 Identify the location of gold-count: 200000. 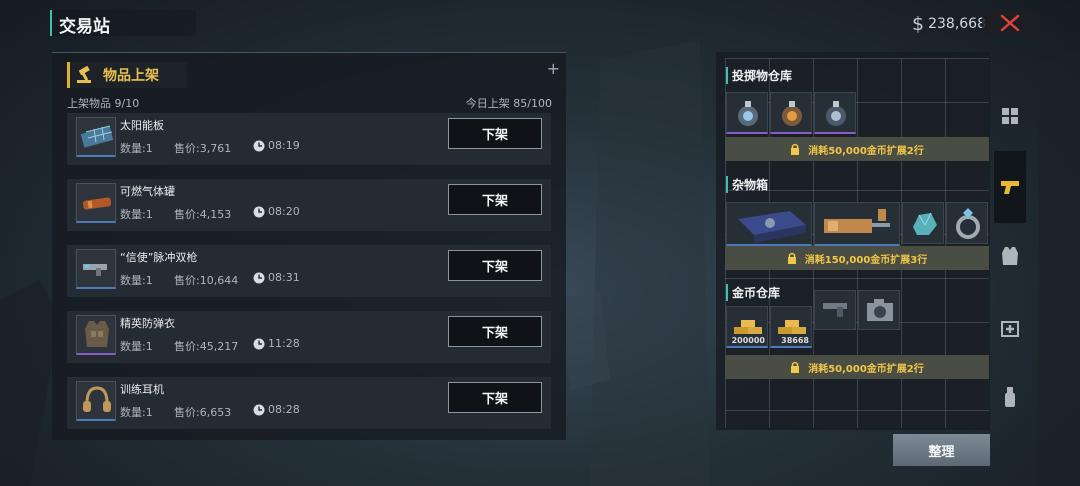
(748, 340).